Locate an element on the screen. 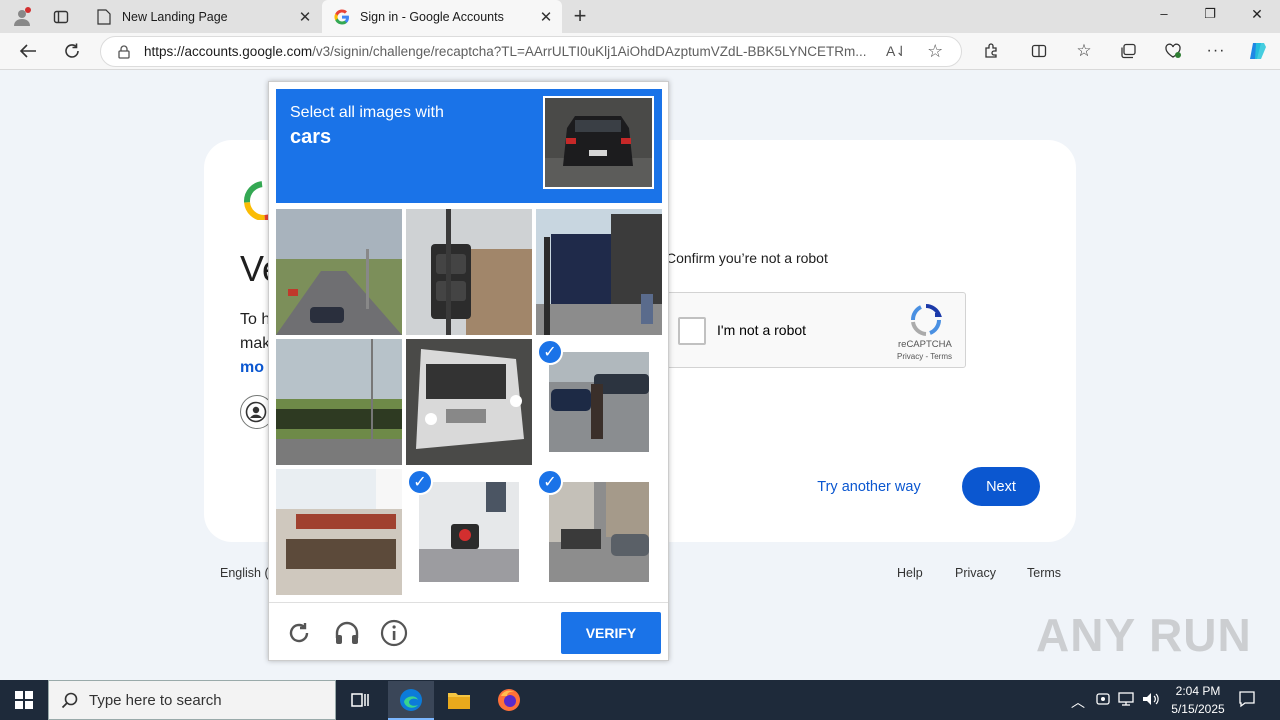  recaptcha-label: I'm not a robot is located at coordinates (762, 330).